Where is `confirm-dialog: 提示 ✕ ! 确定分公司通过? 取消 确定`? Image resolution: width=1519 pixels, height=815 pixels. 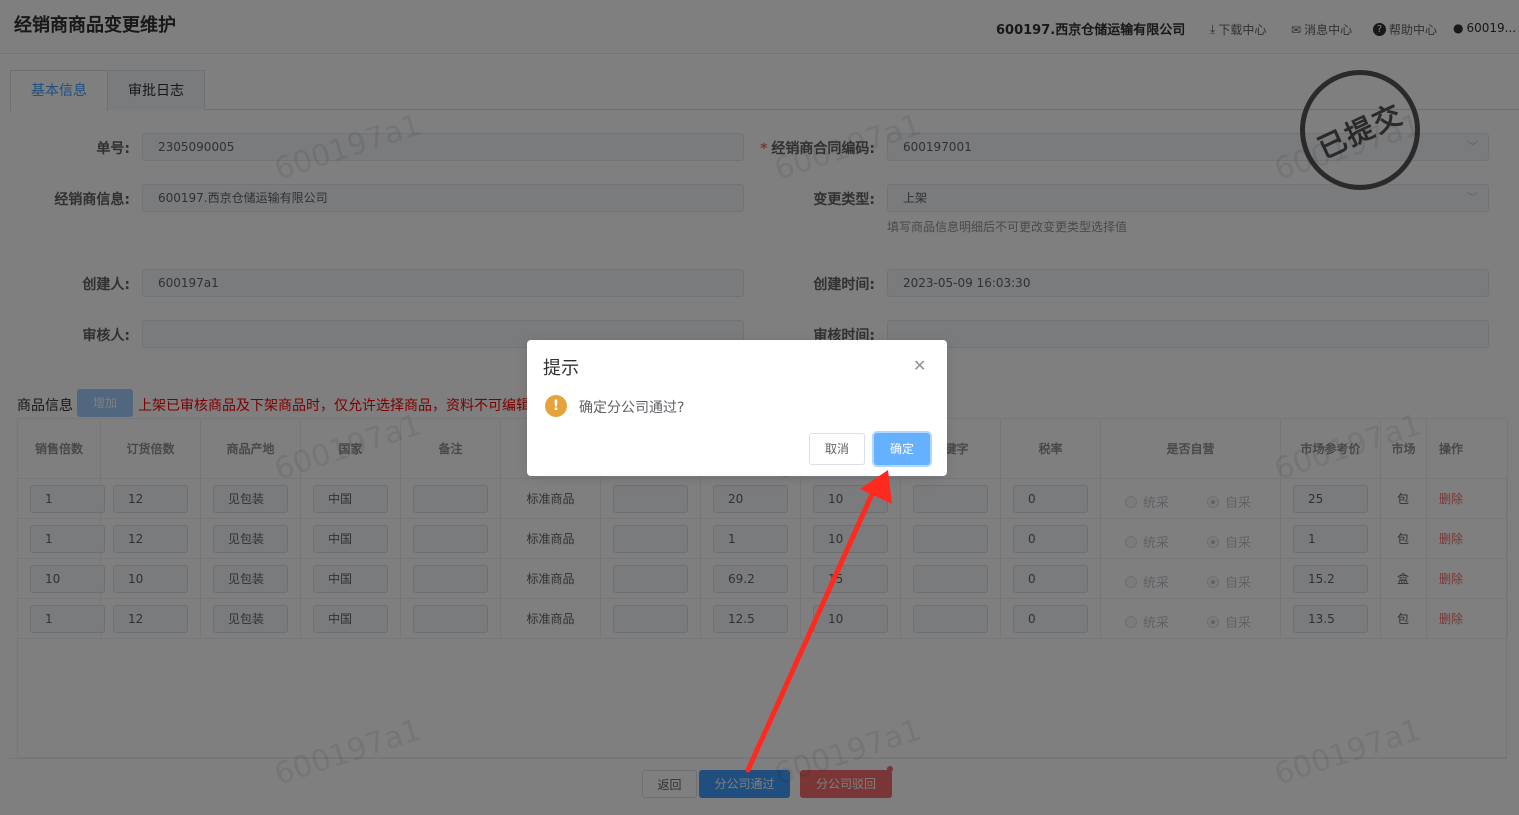 confirm-dialog: 提示 ✕ ! 确定分公司通过? 取消 确定 is located at coordinates (737, 408).